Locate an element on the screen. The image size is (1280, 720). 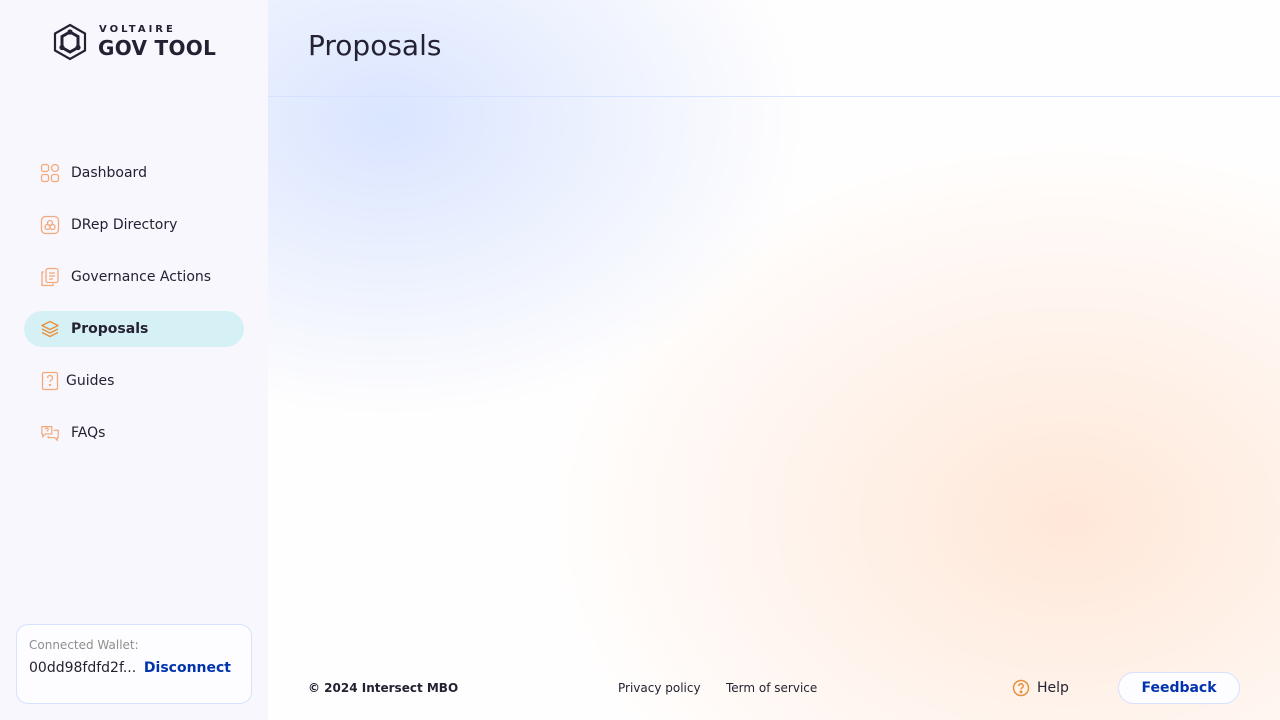
sidebar-item-dashboard: Dashboard is located at coordinates (134, 173).